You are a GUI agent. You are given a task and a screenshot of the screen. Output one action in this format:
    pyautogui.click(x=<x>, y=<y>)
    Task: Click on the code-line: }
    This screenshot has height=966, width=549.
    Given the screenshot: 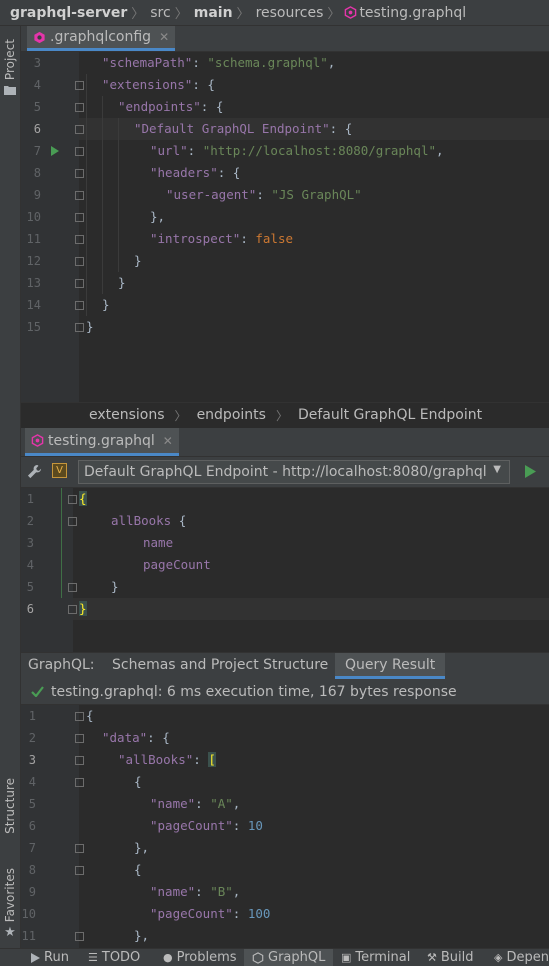 What is the action you would take?
    pyautogui.click(x=122, y=283)
    